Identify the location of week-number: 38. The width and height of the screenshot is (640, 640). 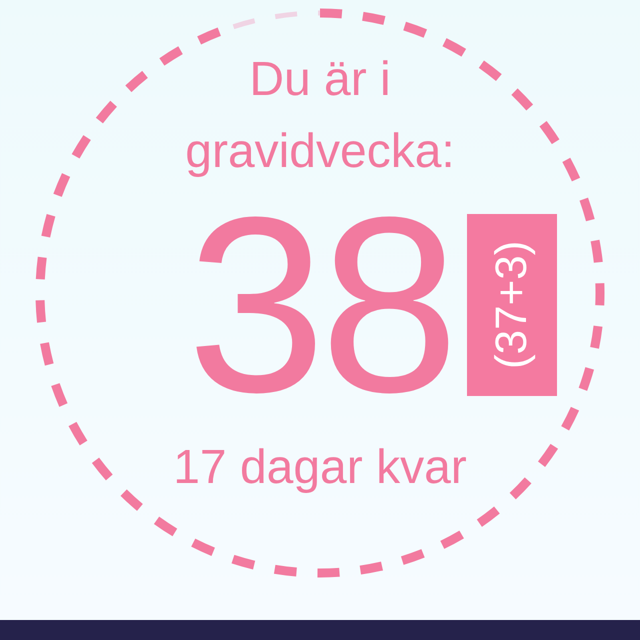
(320, 305).